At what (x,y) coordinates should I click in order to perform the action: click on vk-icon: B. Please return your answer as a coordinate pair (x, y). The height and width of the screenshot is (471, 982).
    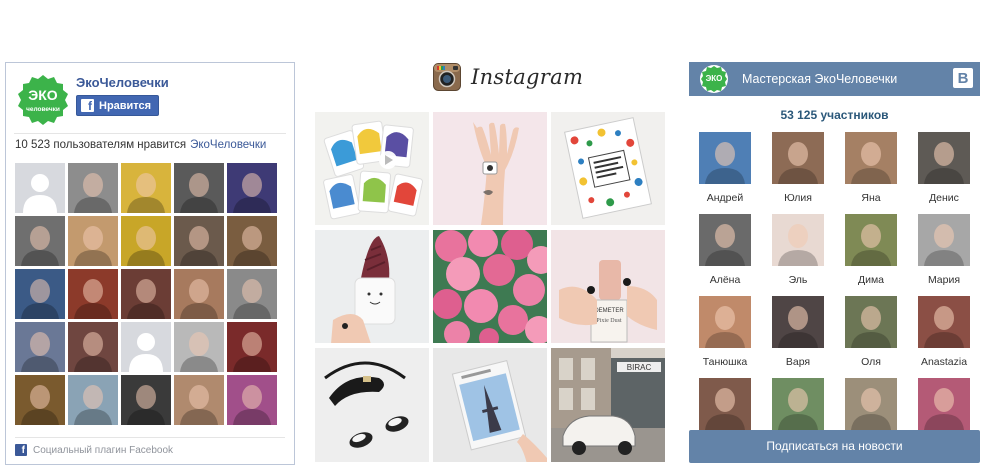
    Looking at the image, I should click on (963, 78).